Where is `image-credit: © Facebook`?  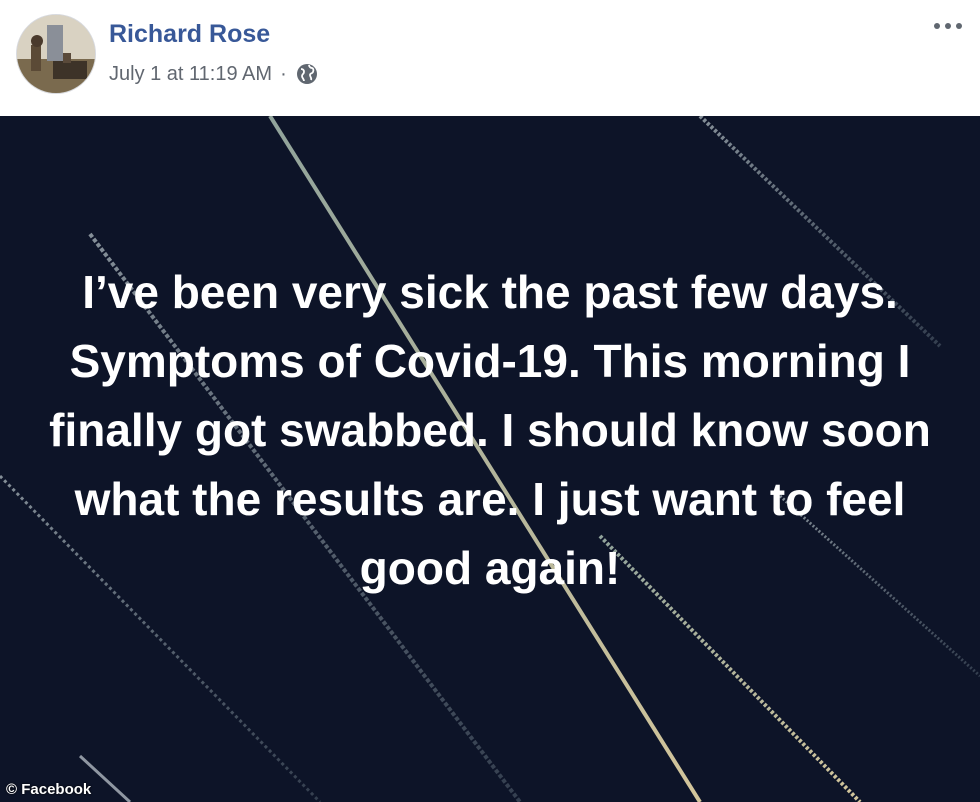
image-credit: © Facebook is located at coordinates (49, 789).